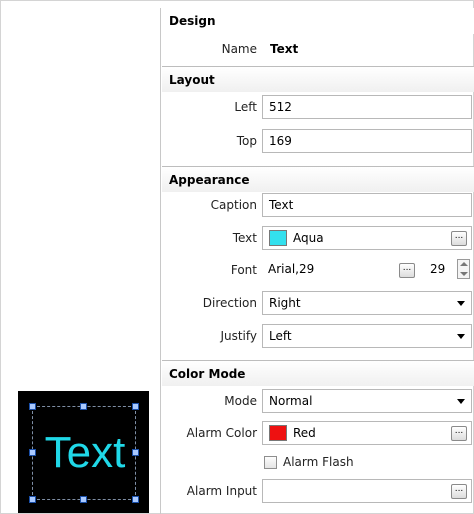  Describe the element at coordinates (304, 433) in the screenshot. I see `alarm-color-name: Red` at that location.